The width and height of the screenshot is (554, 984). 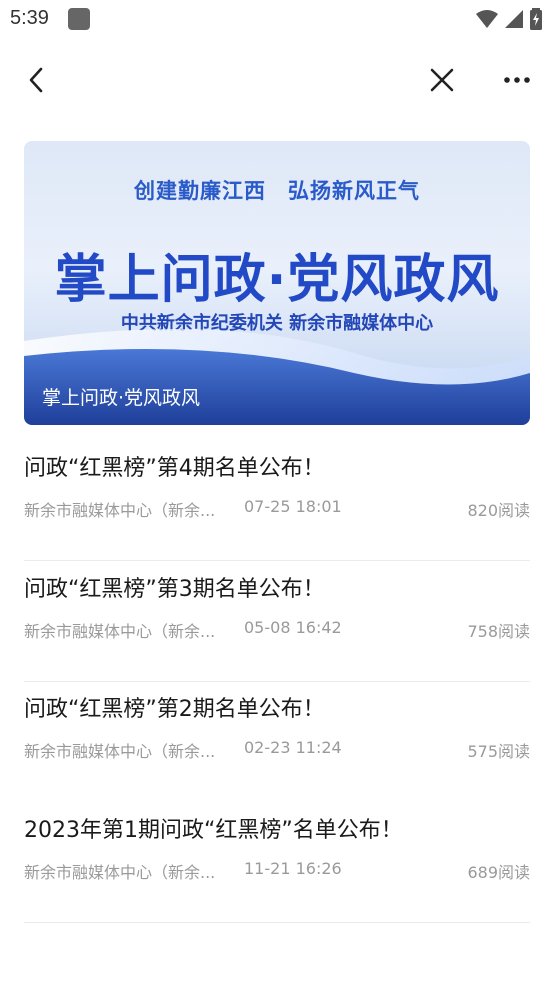 What do you see at coordinates (514, 19) in the screenshot?
I see `cell-signal-icon` at bounding box center [514, 19].